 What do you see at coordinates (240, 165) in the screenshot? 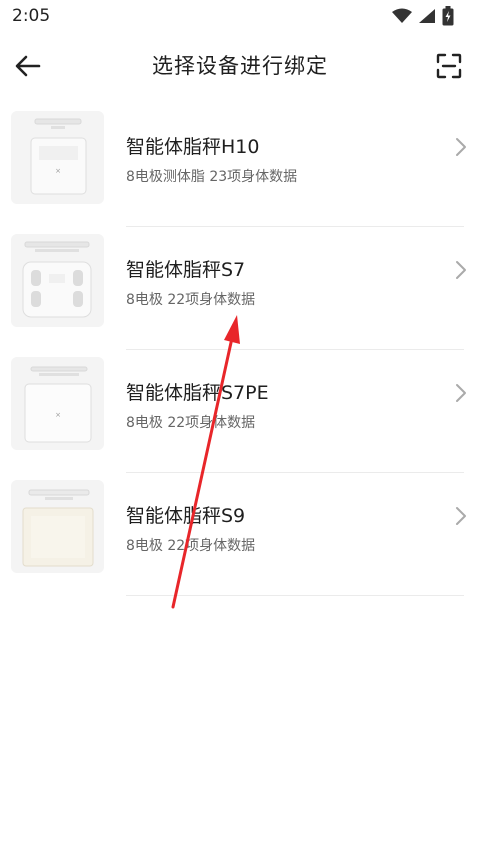
I see `device-item-h10: × 智能体脂秤H10 8电极测体脂 23项身体数据` at bounding box center [240, 165].